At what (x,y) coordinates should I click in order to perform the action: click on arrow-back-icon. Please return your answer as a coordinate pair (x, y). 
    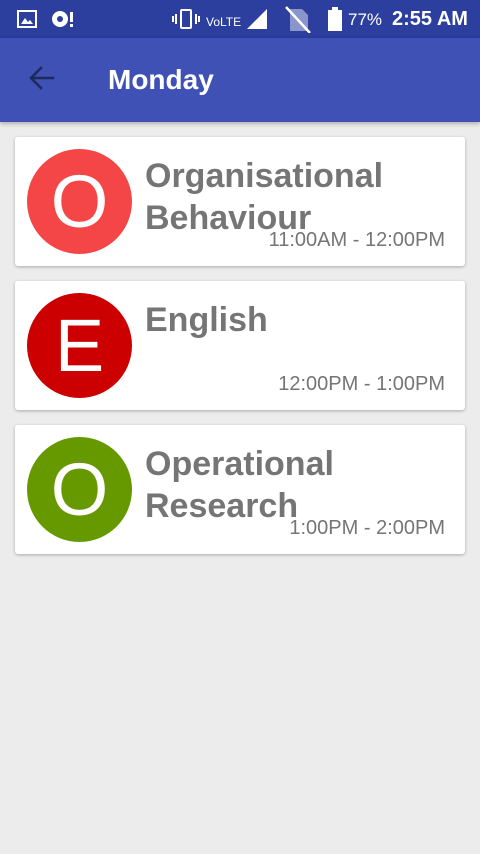
    Looking at the image, I should click on (42, 80).